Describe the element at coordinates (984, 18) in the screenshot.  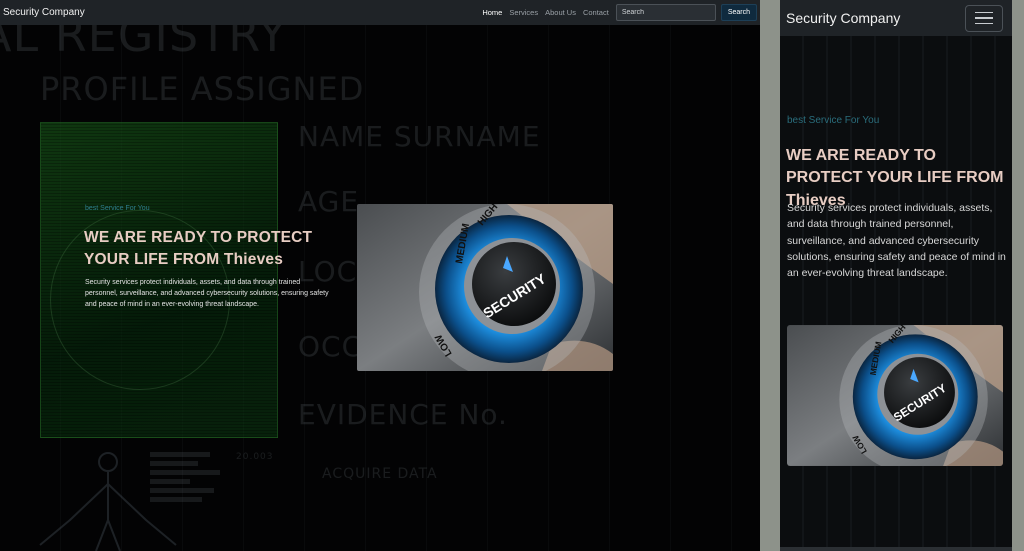
I see `hamburger-icon` at that location.